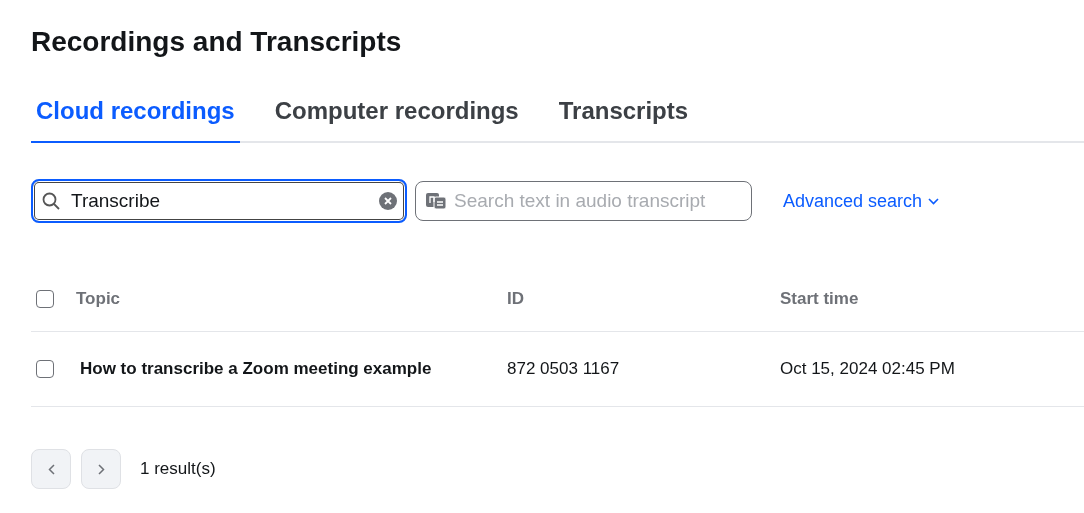  What do you see at coordinates (583, 201) in the screenshot?
I see `transcript-search-field: Search text in audio transcript` at bounding box center [583, 201].